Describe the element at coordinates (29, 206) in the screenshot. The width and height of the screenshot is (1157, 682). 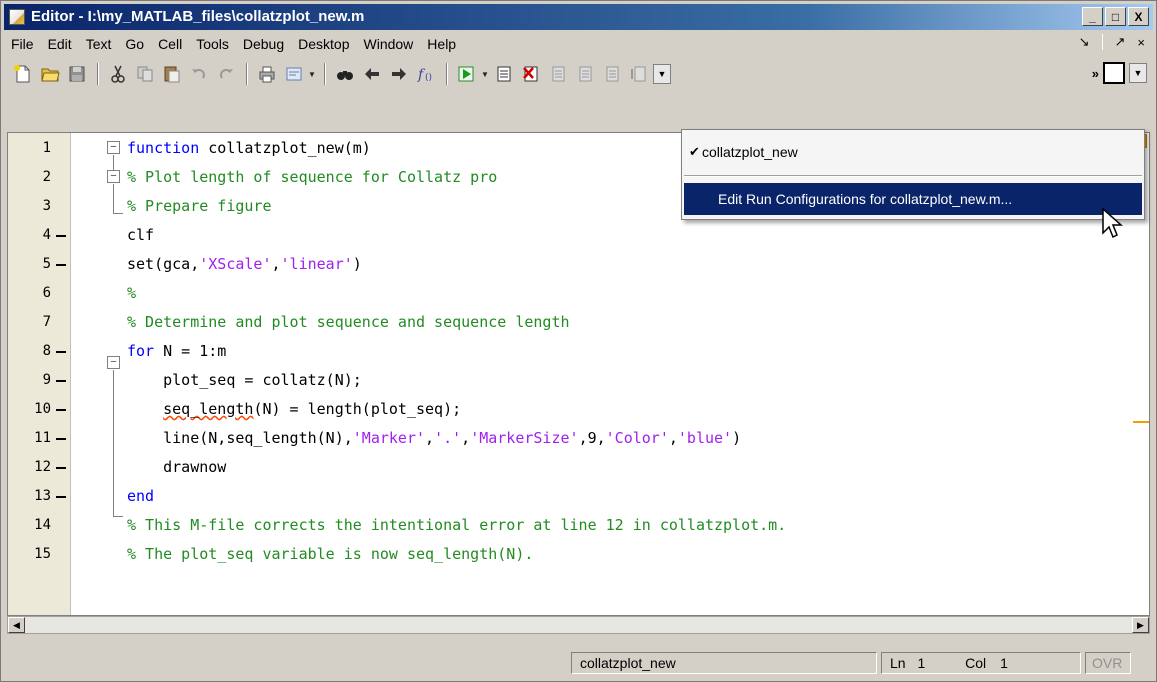
I see `line-number: 3` at that location.